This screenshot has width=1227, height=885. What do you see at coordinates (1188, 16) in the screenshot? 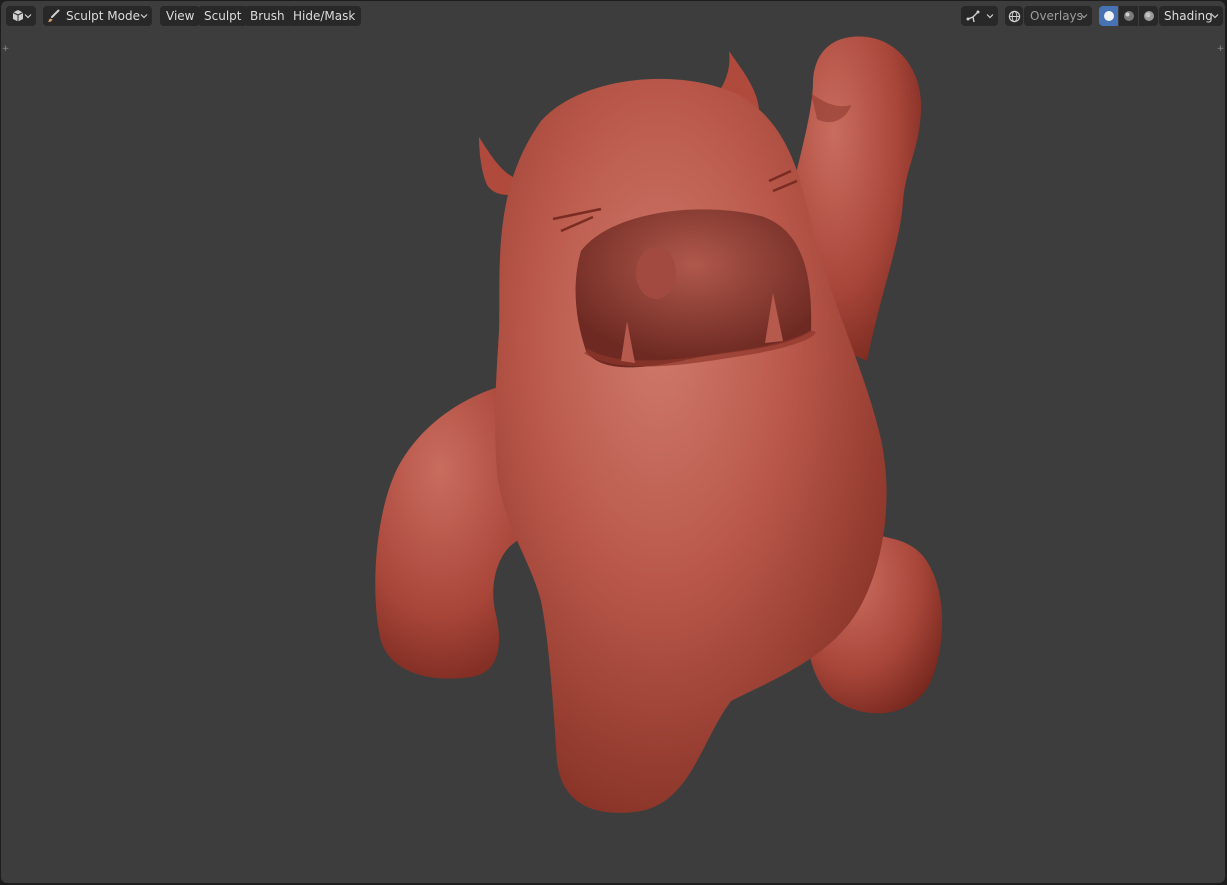
I see `shading-label: Shading` at bounding box center [1188, 16].